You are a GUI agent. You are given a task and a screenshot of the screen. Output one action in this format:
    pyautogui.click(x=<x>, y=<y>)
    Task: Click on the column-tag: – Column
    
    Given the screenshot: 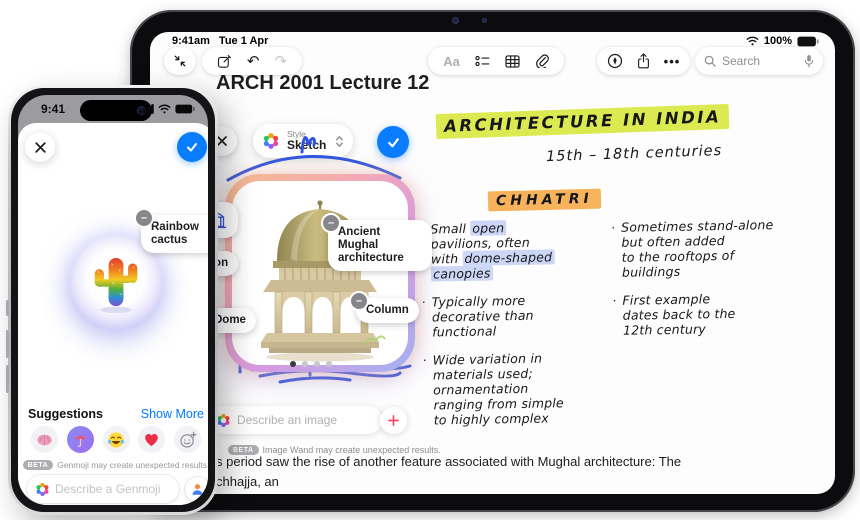 What is the action you would take?
    pyautogui.click(x=384, y=307)
    